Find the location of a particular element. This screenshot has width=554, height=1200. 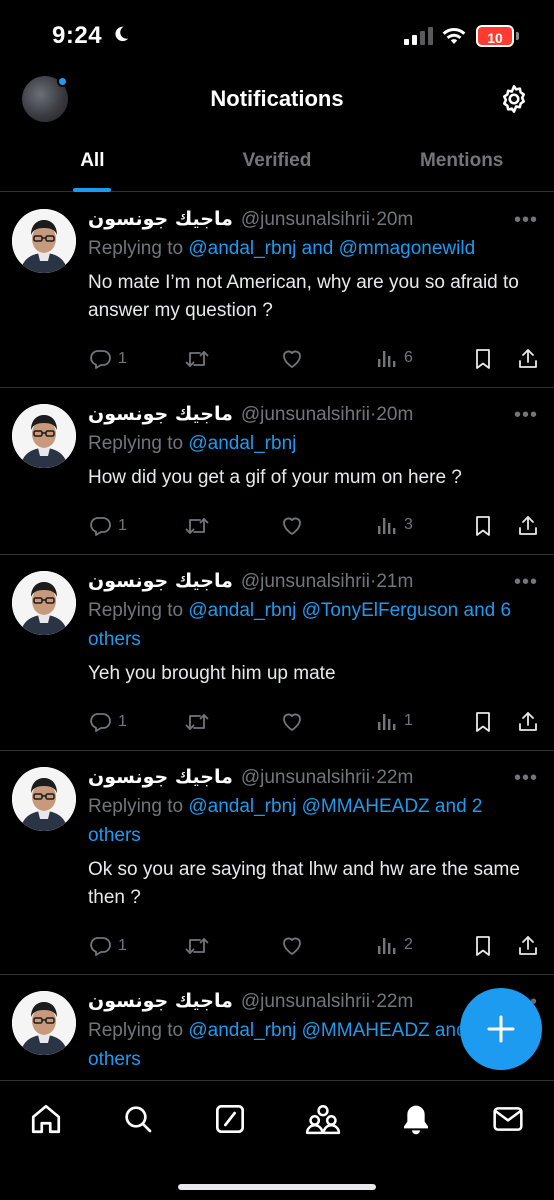

views-button: 1 is located at coordinates (394, 721).